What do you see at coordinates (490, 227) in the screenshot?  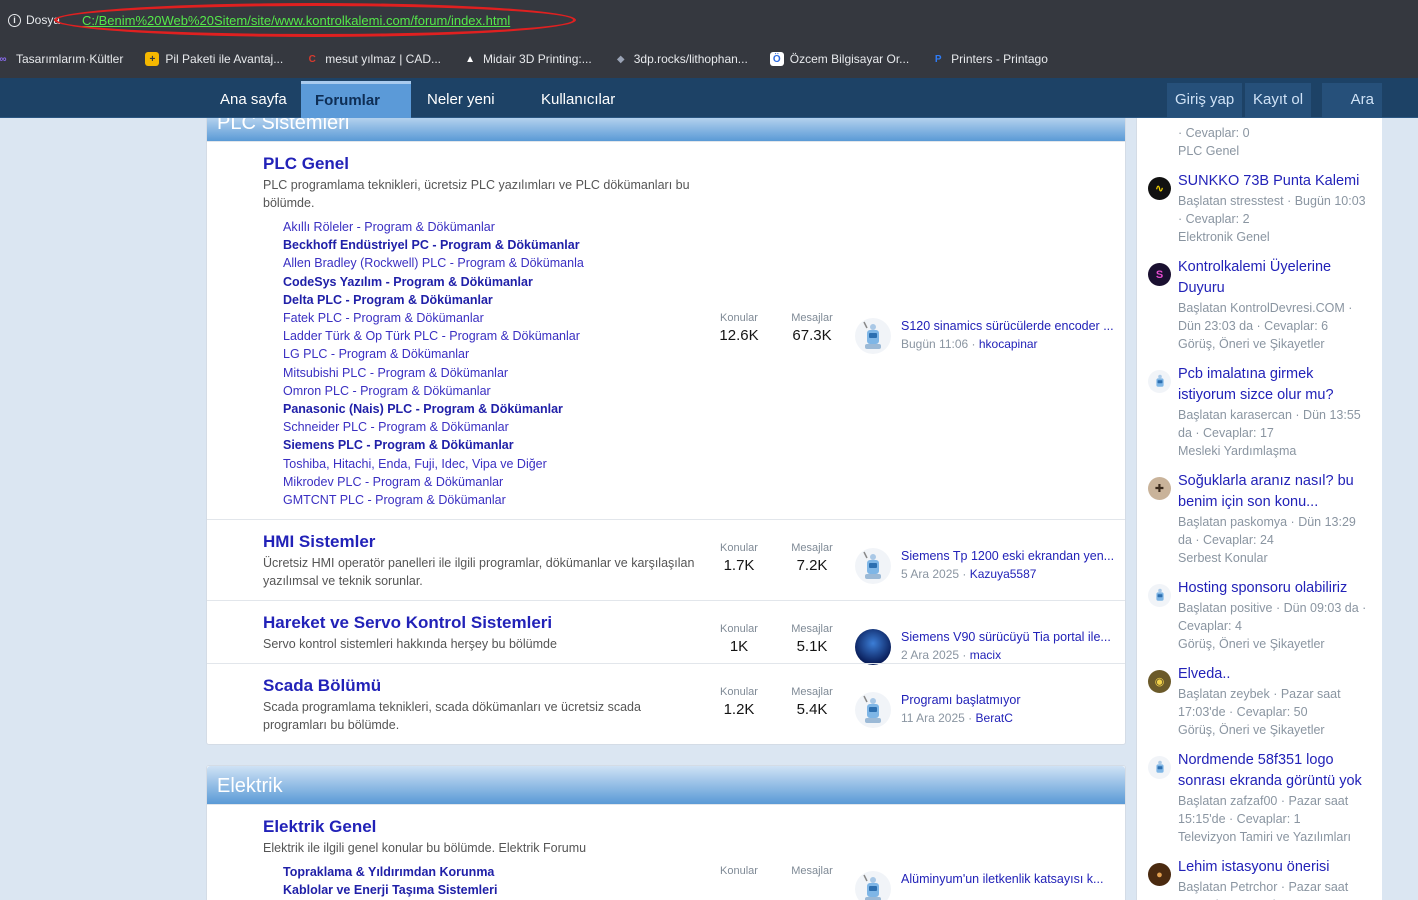 I see `subforum-link: Akıllı Röleler - Program & Dökümanlar` at bounding box center [490, 227].